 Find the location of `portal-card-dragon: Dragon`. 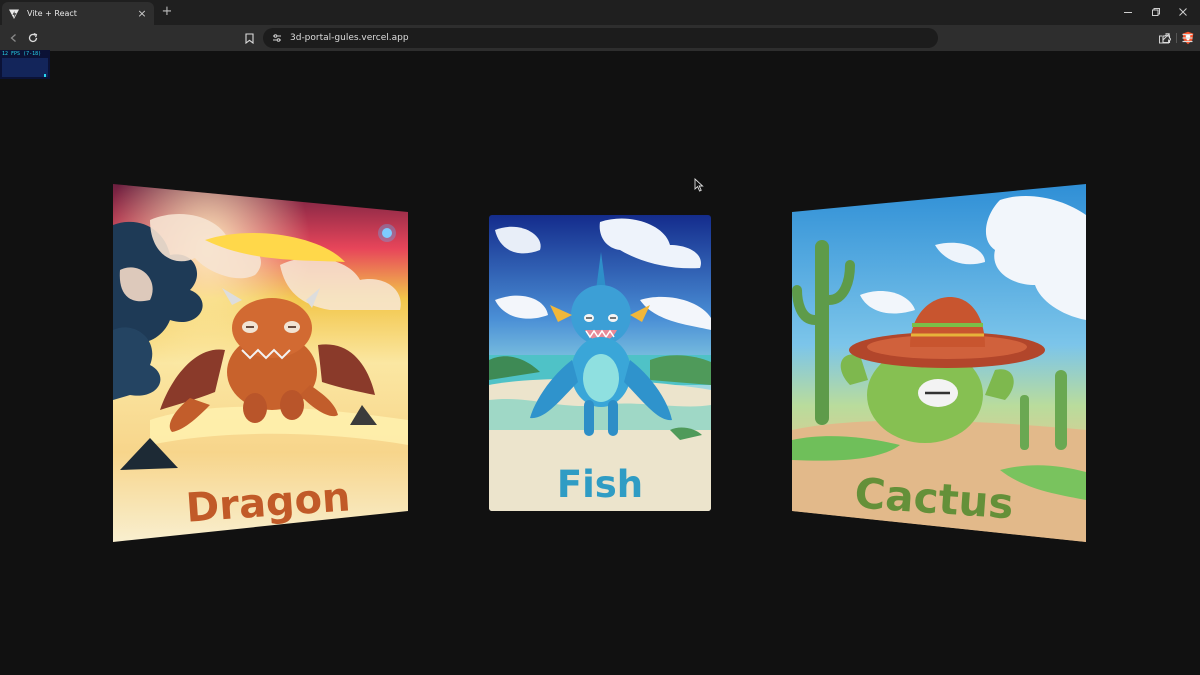

portal-card-dragon: Dragon is located at coordinates (260, 364).